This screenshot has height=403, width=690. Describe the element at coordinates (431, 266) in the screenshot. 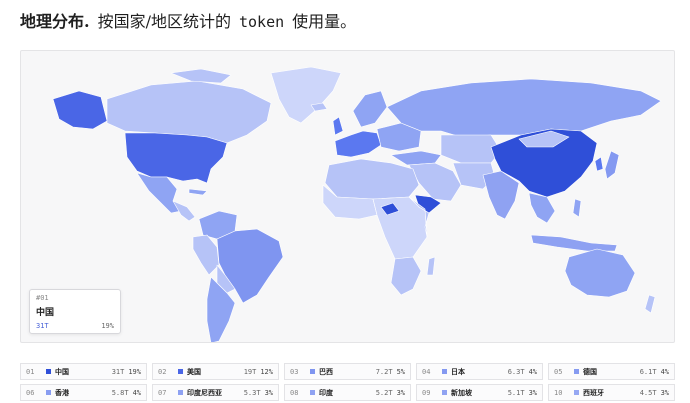

I see `region-madagascar` at that location.